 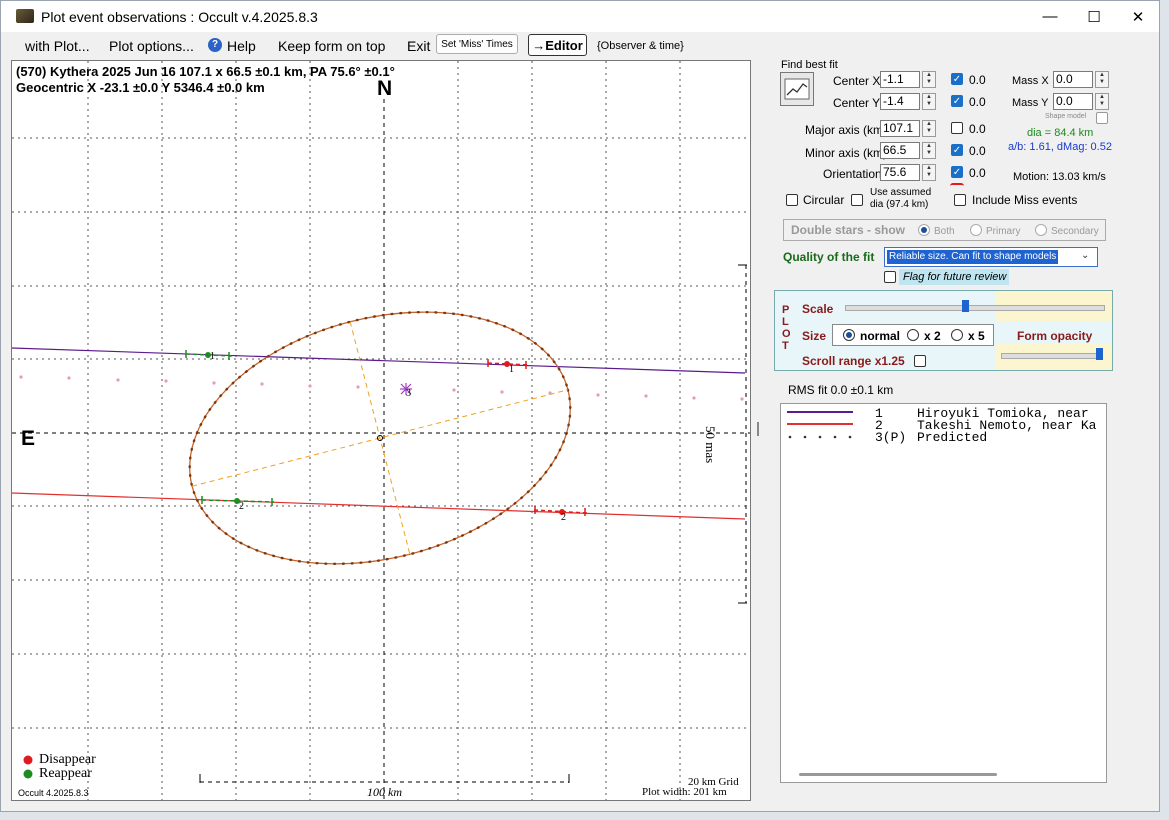 What do you see at coordinates (28, 760) in the screenshot?
I see `disappear-legend-dot` at bounding box center [28, 760].